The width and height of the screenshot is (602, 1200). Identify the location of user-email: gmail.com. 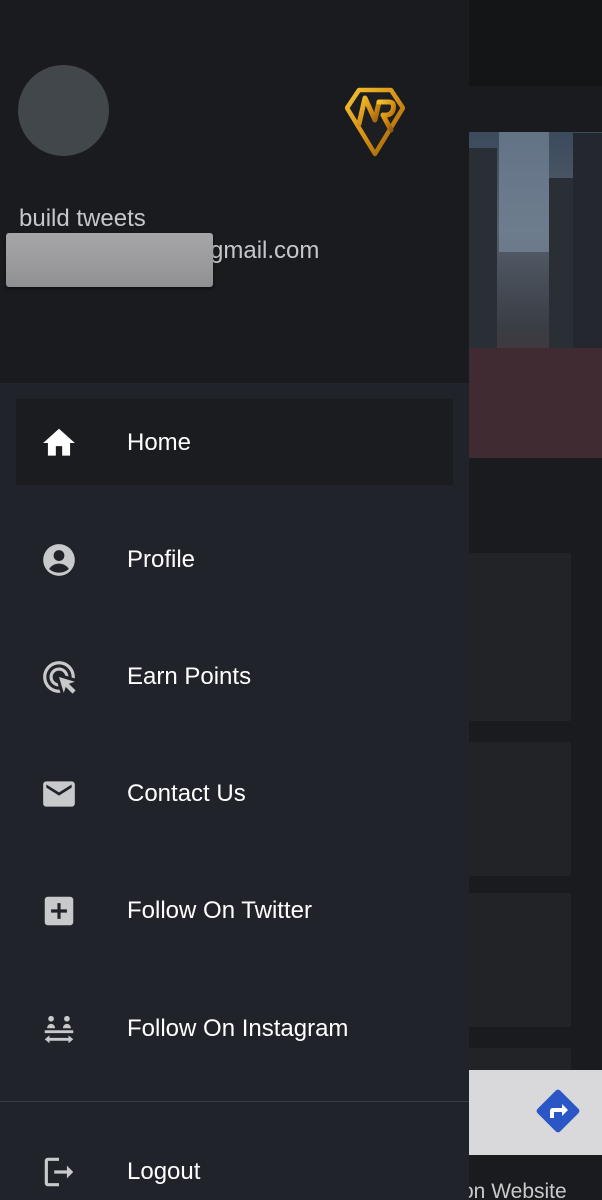
(265, 250).